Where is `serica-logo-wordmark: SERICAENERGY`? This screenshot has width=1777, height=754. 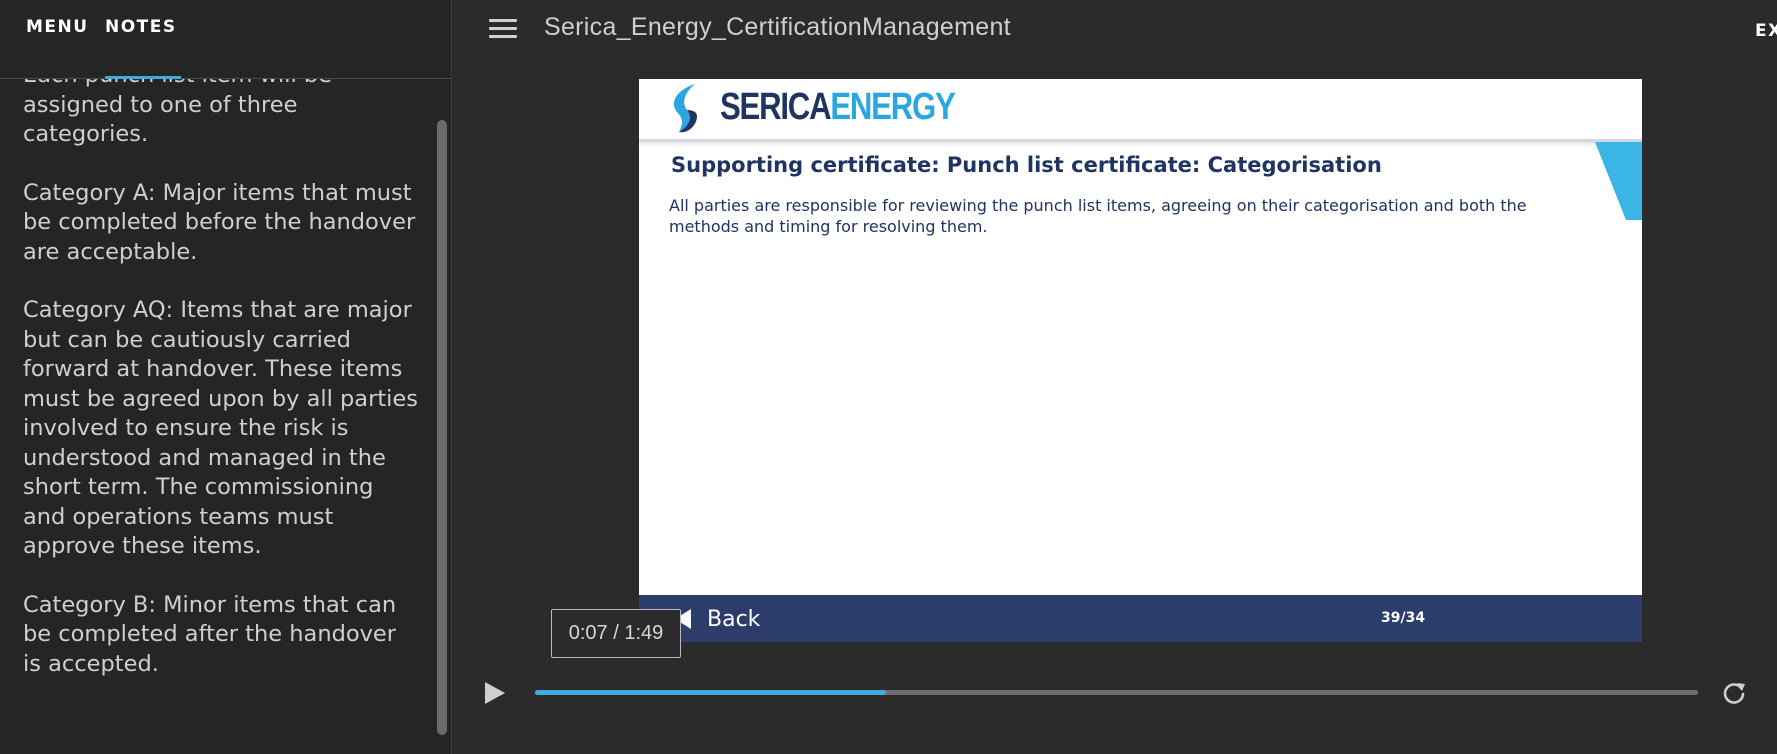
serica-logo-wordmark: SERICAENERGY is located at coordinates (838, 107).